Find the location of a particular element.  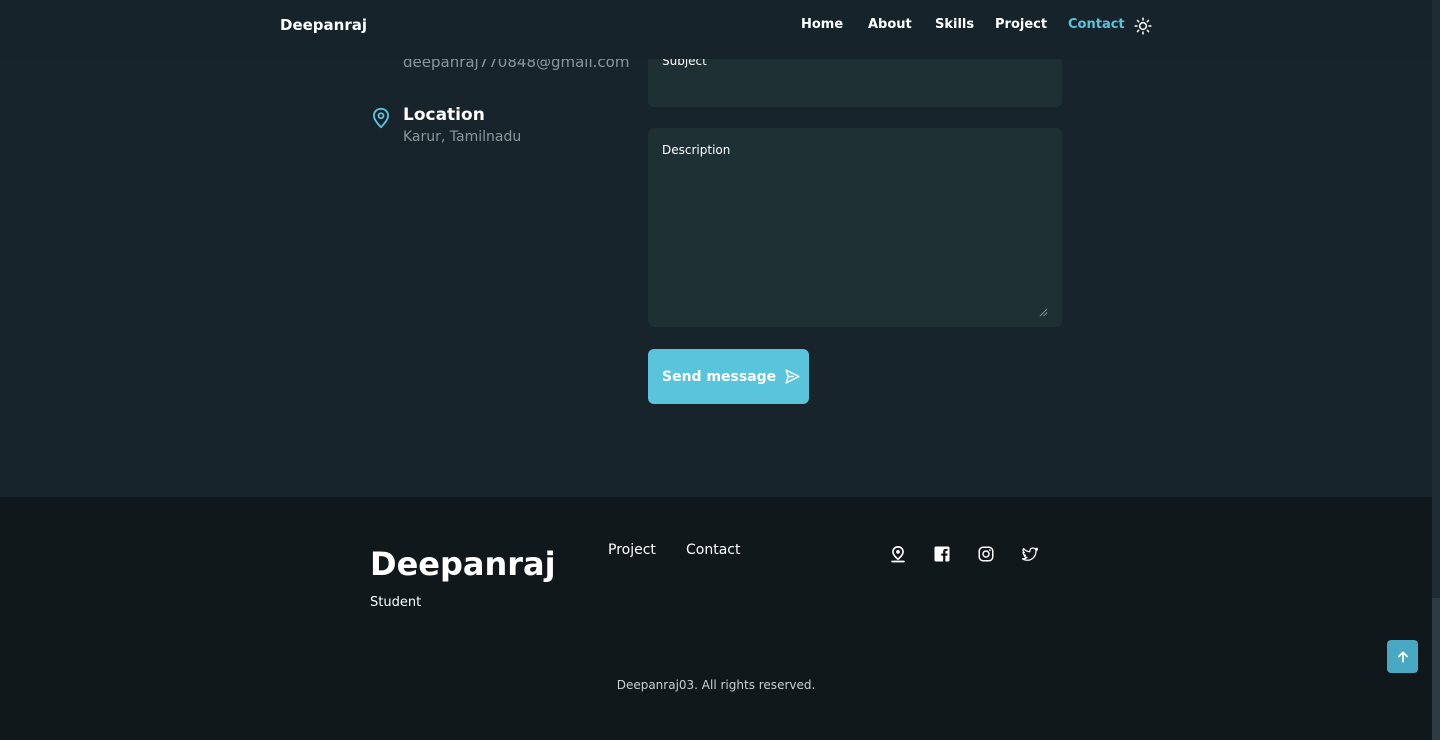

arrow-up-icon is located at coordinates (1402, 656).